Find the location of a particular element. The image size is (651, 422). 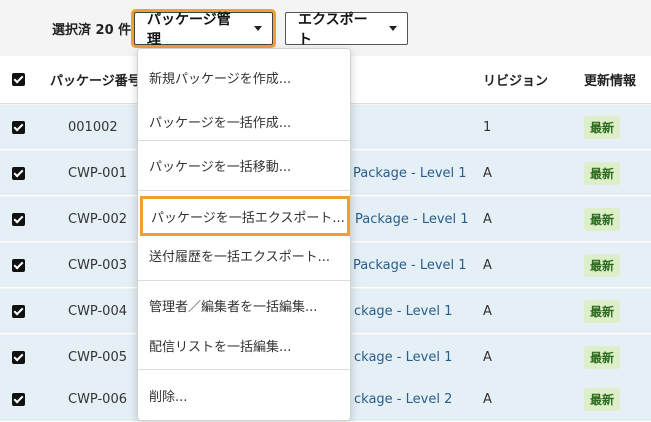

package-management-label: パッケージ管理 is located at coordinates (189, 29).